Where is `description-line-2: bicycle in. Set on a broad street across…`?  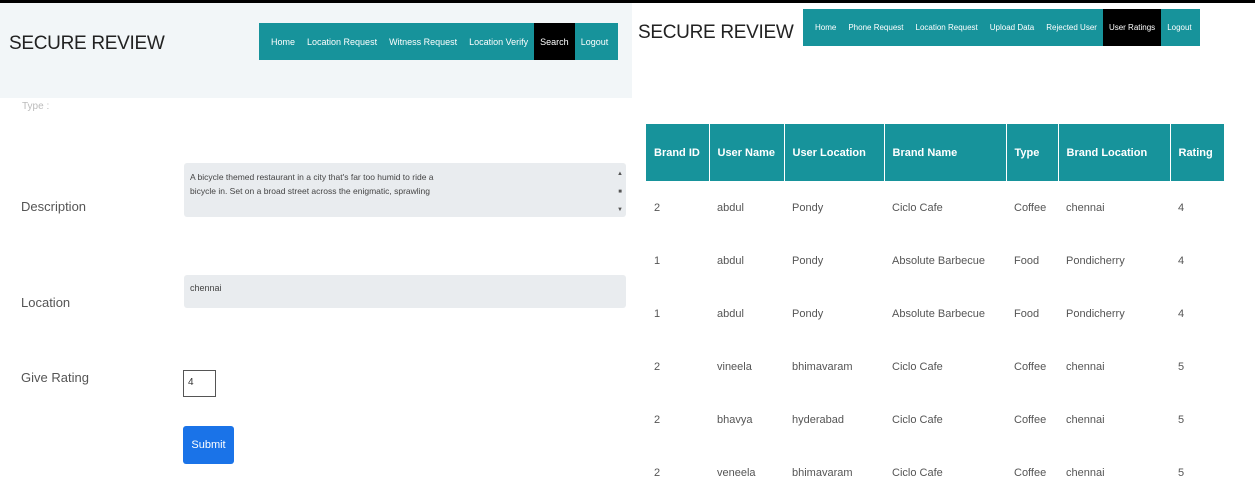
description-line-2: bicycle in. Set on a broad street across… is located at coordinates (310, 191).